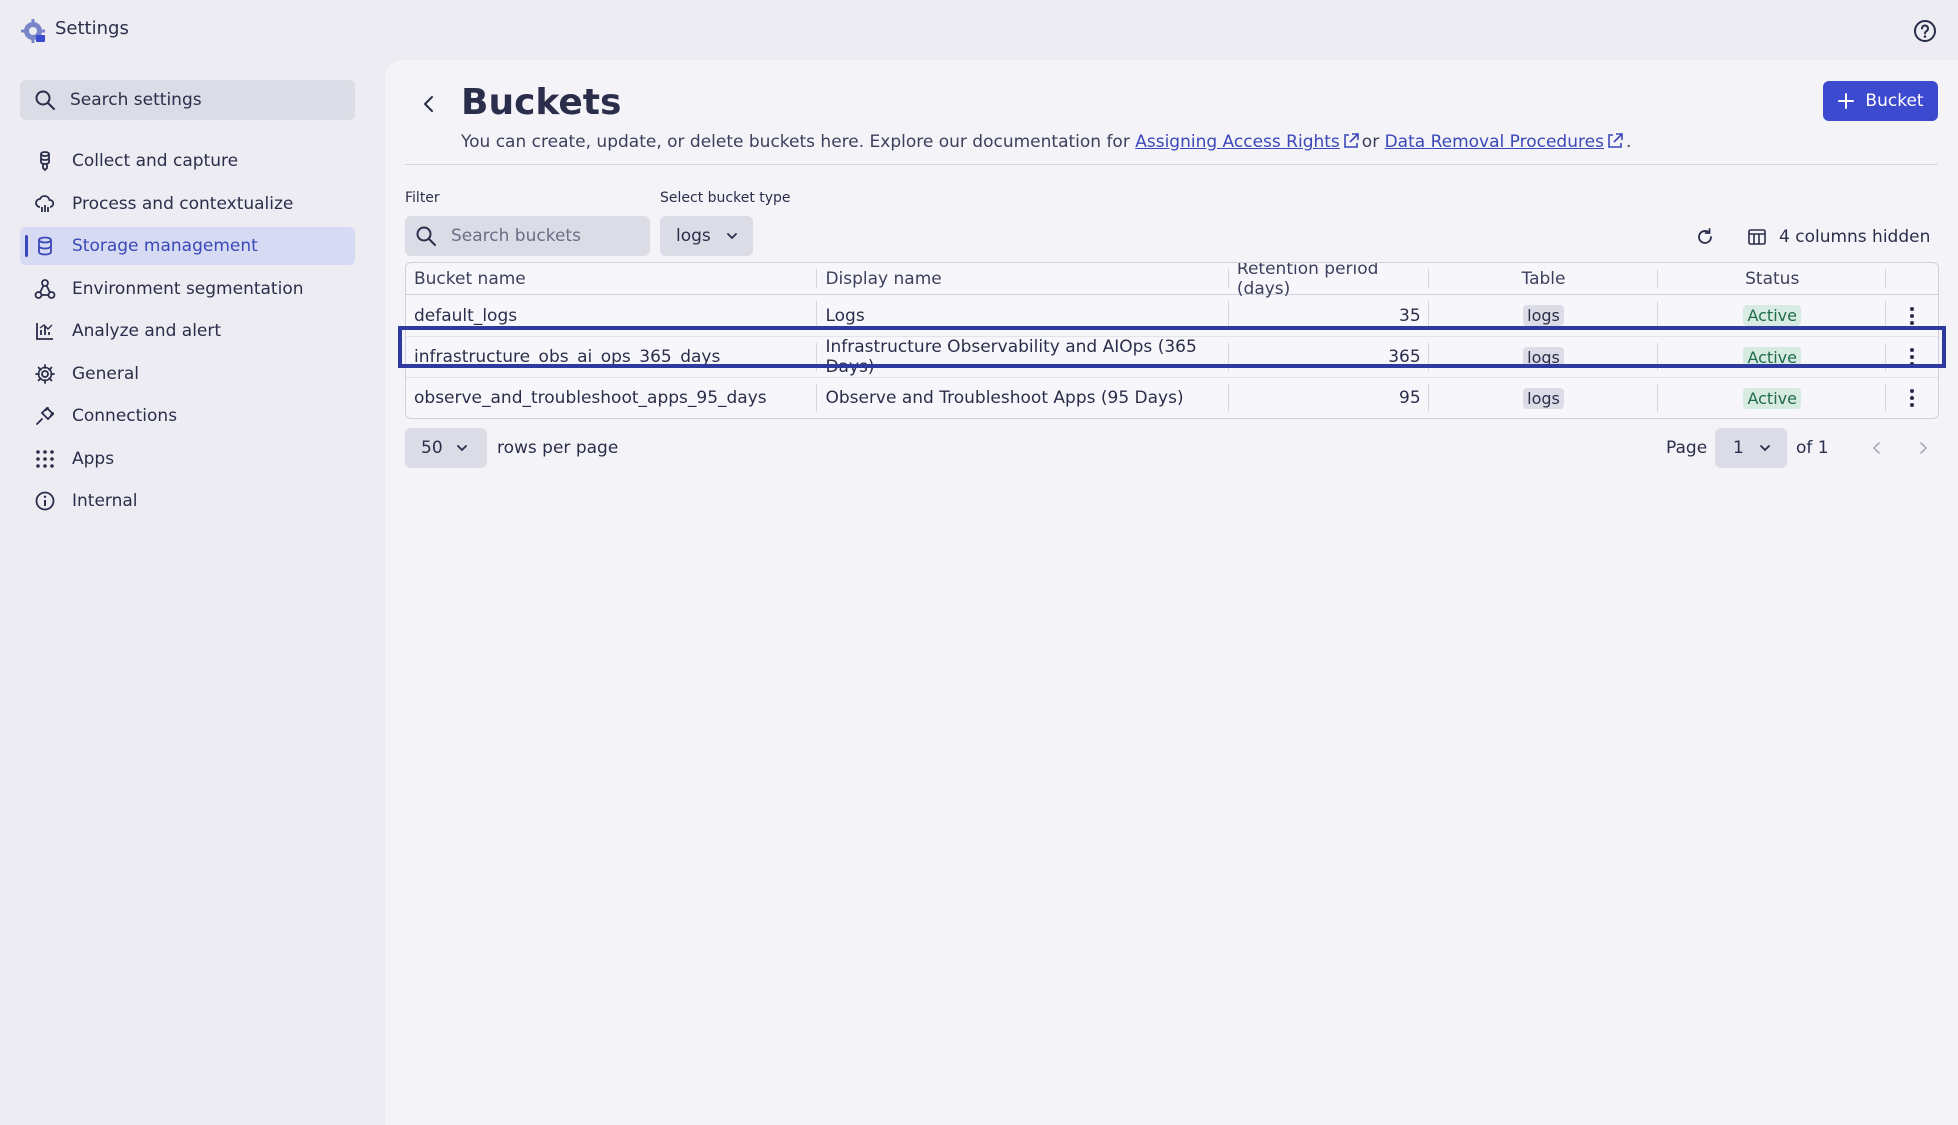 This screenshot has height=1125, width=1958. I want to click on sidebar-item-label: Environment segmentation, so click(188, 288).